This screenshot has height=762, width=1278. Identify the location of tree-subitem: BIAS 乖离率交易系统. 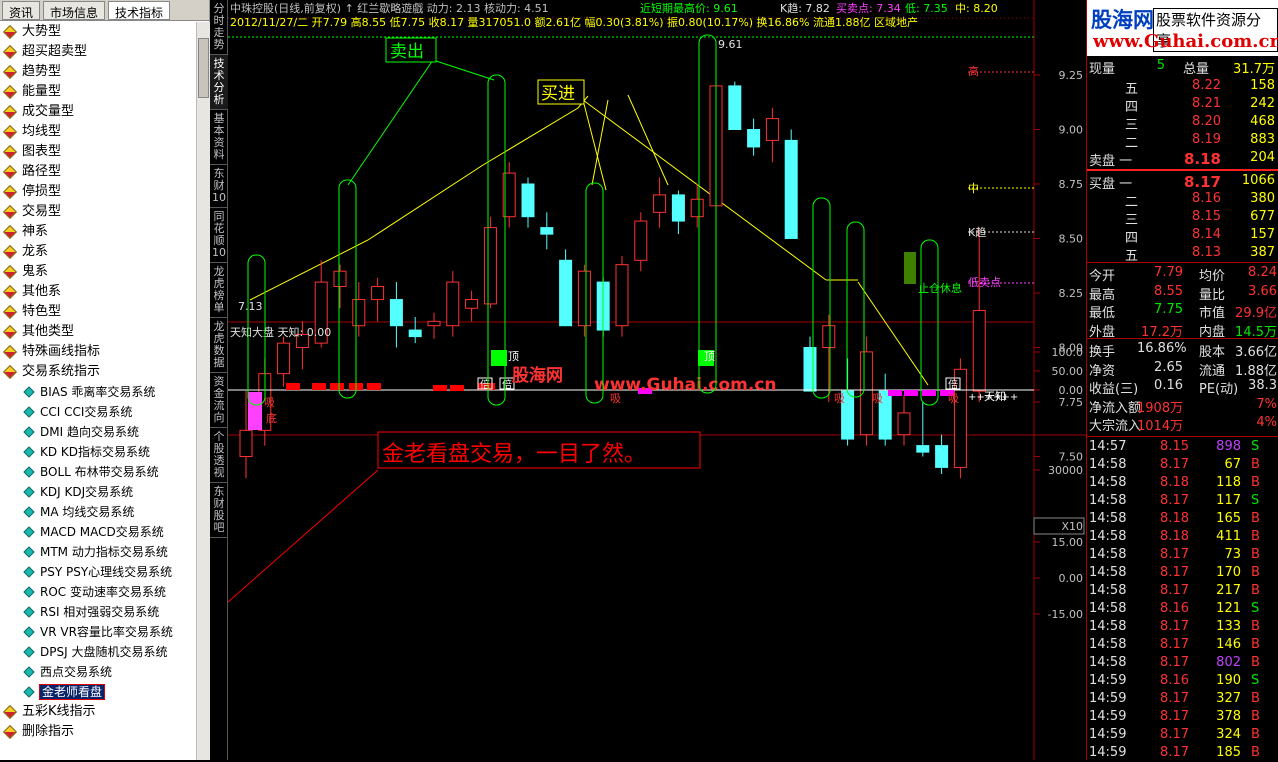
(98, 392).